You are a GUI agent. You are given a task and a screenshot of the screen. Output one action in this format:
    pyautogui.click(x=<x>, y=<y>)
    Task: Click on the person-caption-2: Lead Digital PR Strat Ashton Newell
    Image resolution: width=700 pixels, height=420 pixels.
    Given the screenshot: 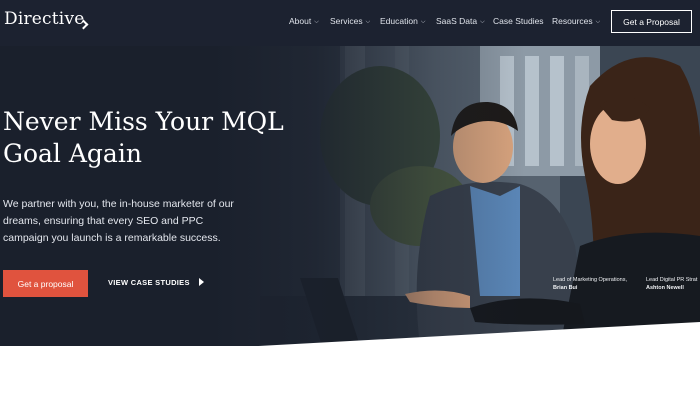 What is the action you would take?
    pyautogui.click(x=671, y=284)
    